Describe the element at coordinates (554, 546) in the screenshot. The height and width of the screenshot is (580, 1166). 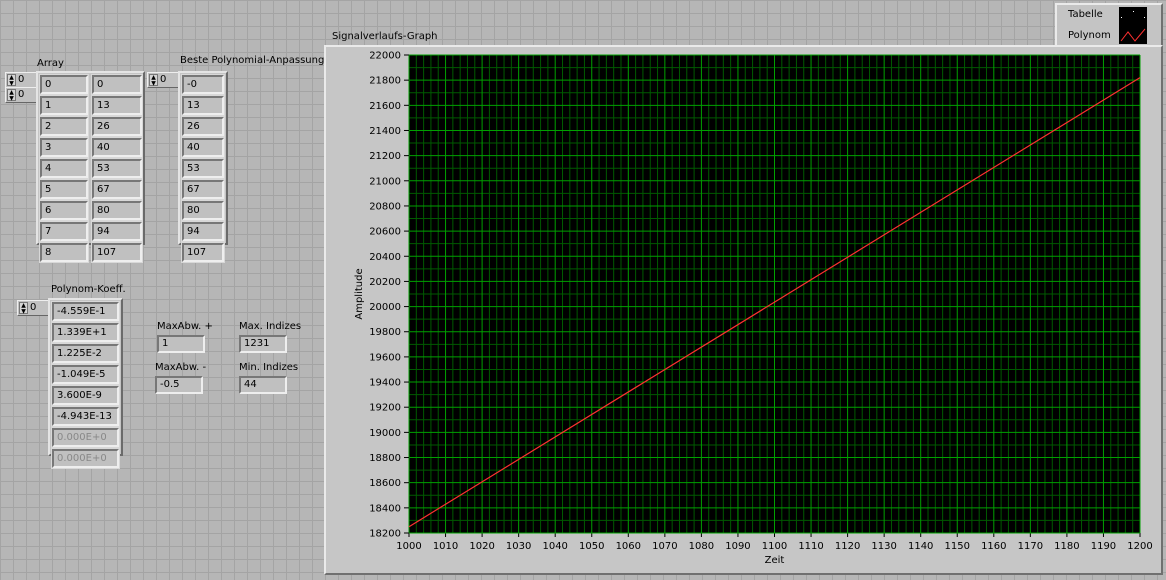
I see `x-tick-label: 1040` at that location.